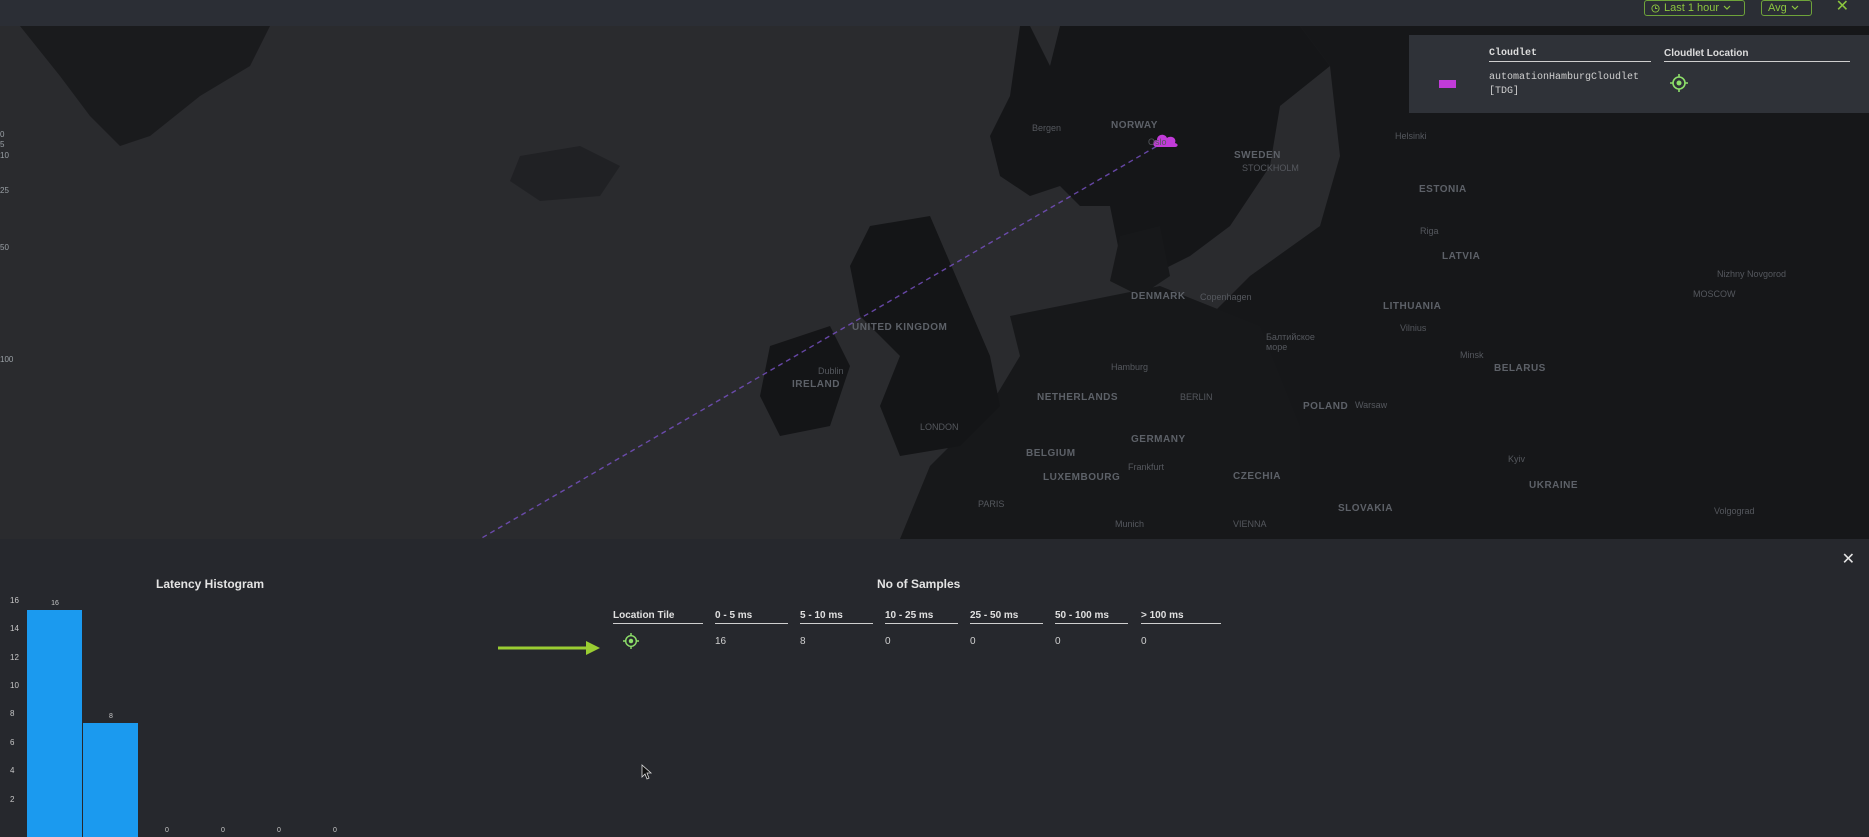 The image size is (1869, 837). I want to click on map-label: IRELAND, so click(816, 384).